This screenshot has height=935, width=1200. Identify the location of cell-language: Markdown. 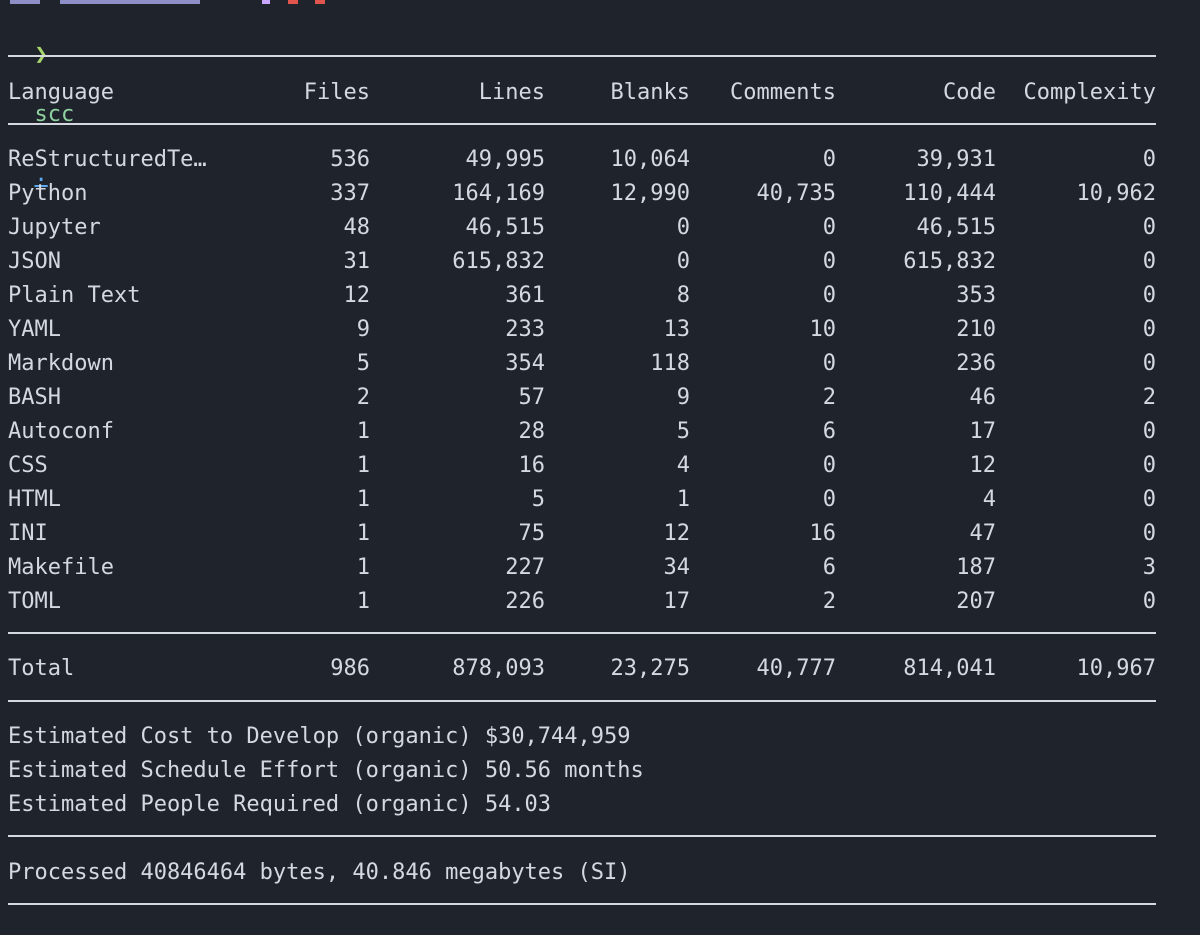
(61, 363).